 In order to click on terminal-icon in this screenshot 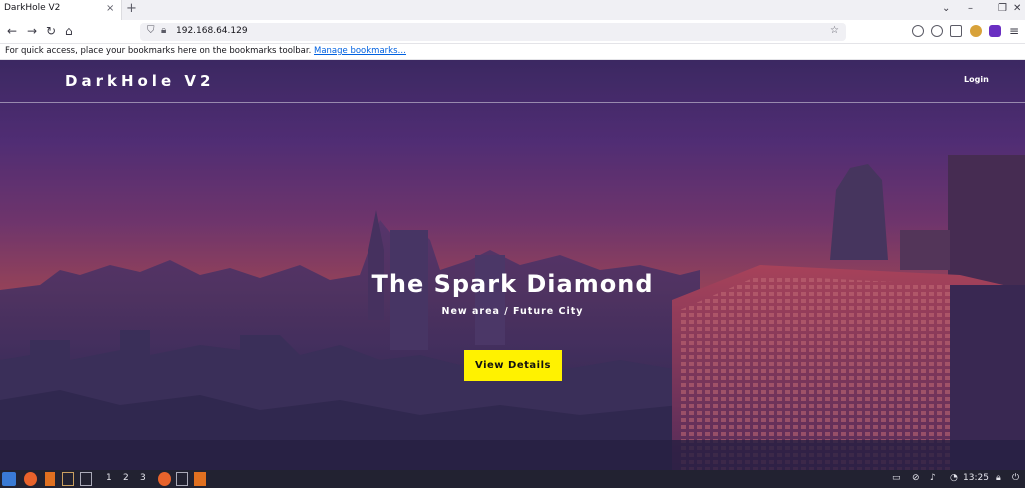, I will do `click(86, 479)`.